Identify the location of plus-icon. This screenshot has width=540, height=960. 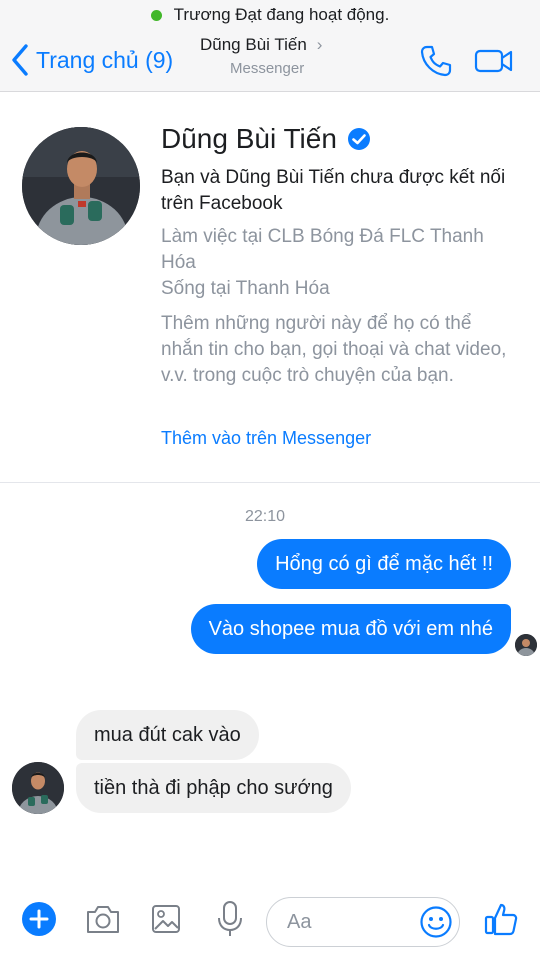
(39, 919).